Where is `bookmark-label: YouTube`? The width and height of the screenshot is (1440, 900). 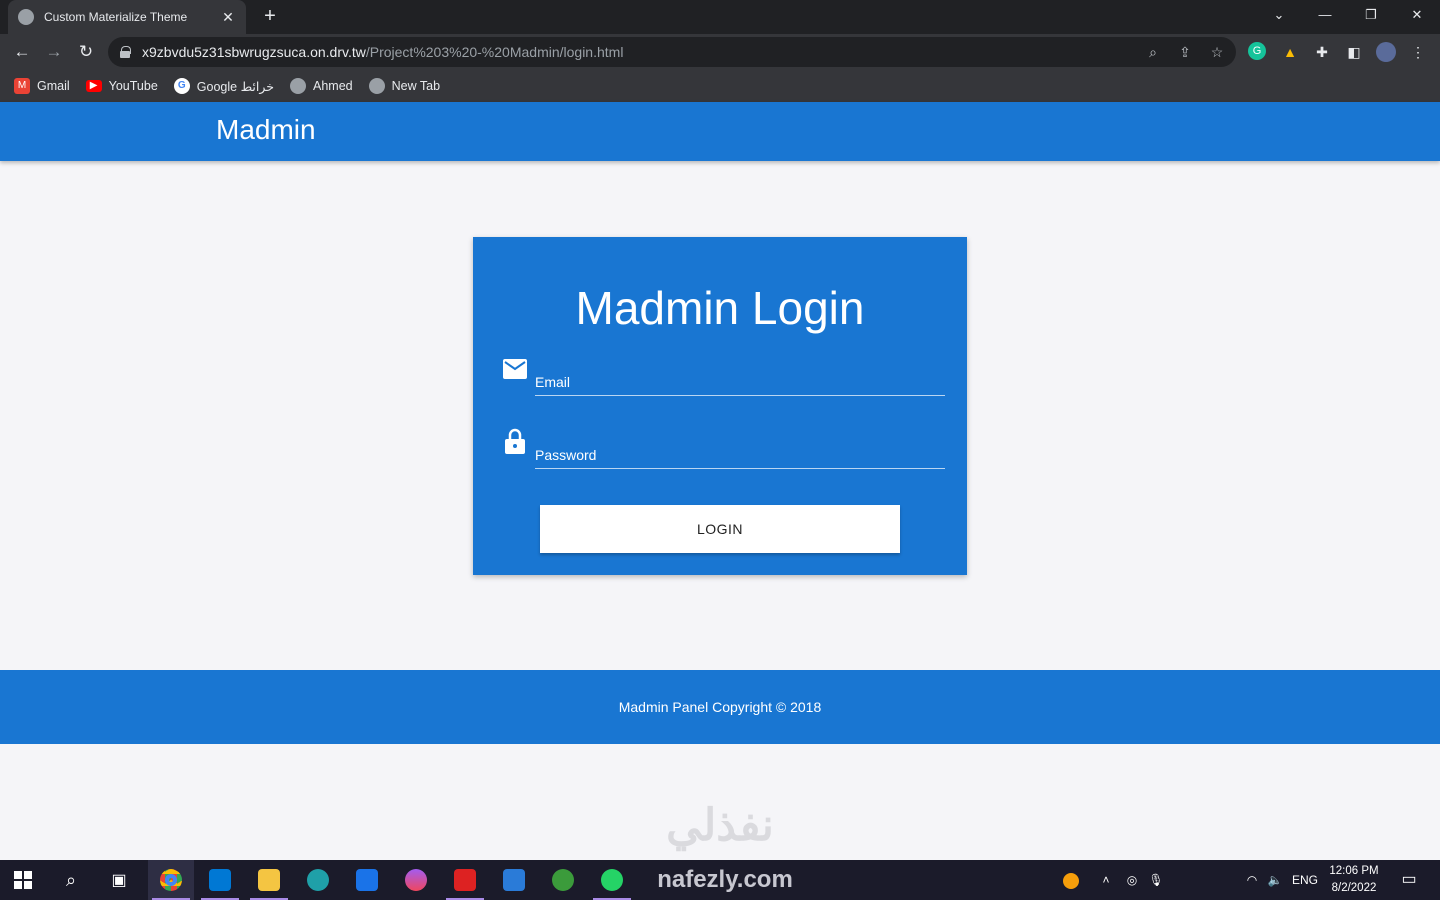 bookmark-label: YouTube is located at coordinates (133, 86).